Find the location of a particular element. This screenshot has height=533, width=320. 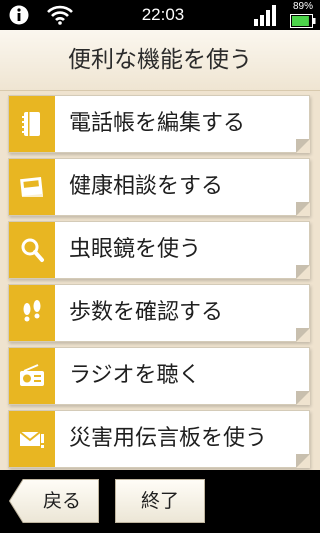

health-book-icon is located at coordinates (31, 187).